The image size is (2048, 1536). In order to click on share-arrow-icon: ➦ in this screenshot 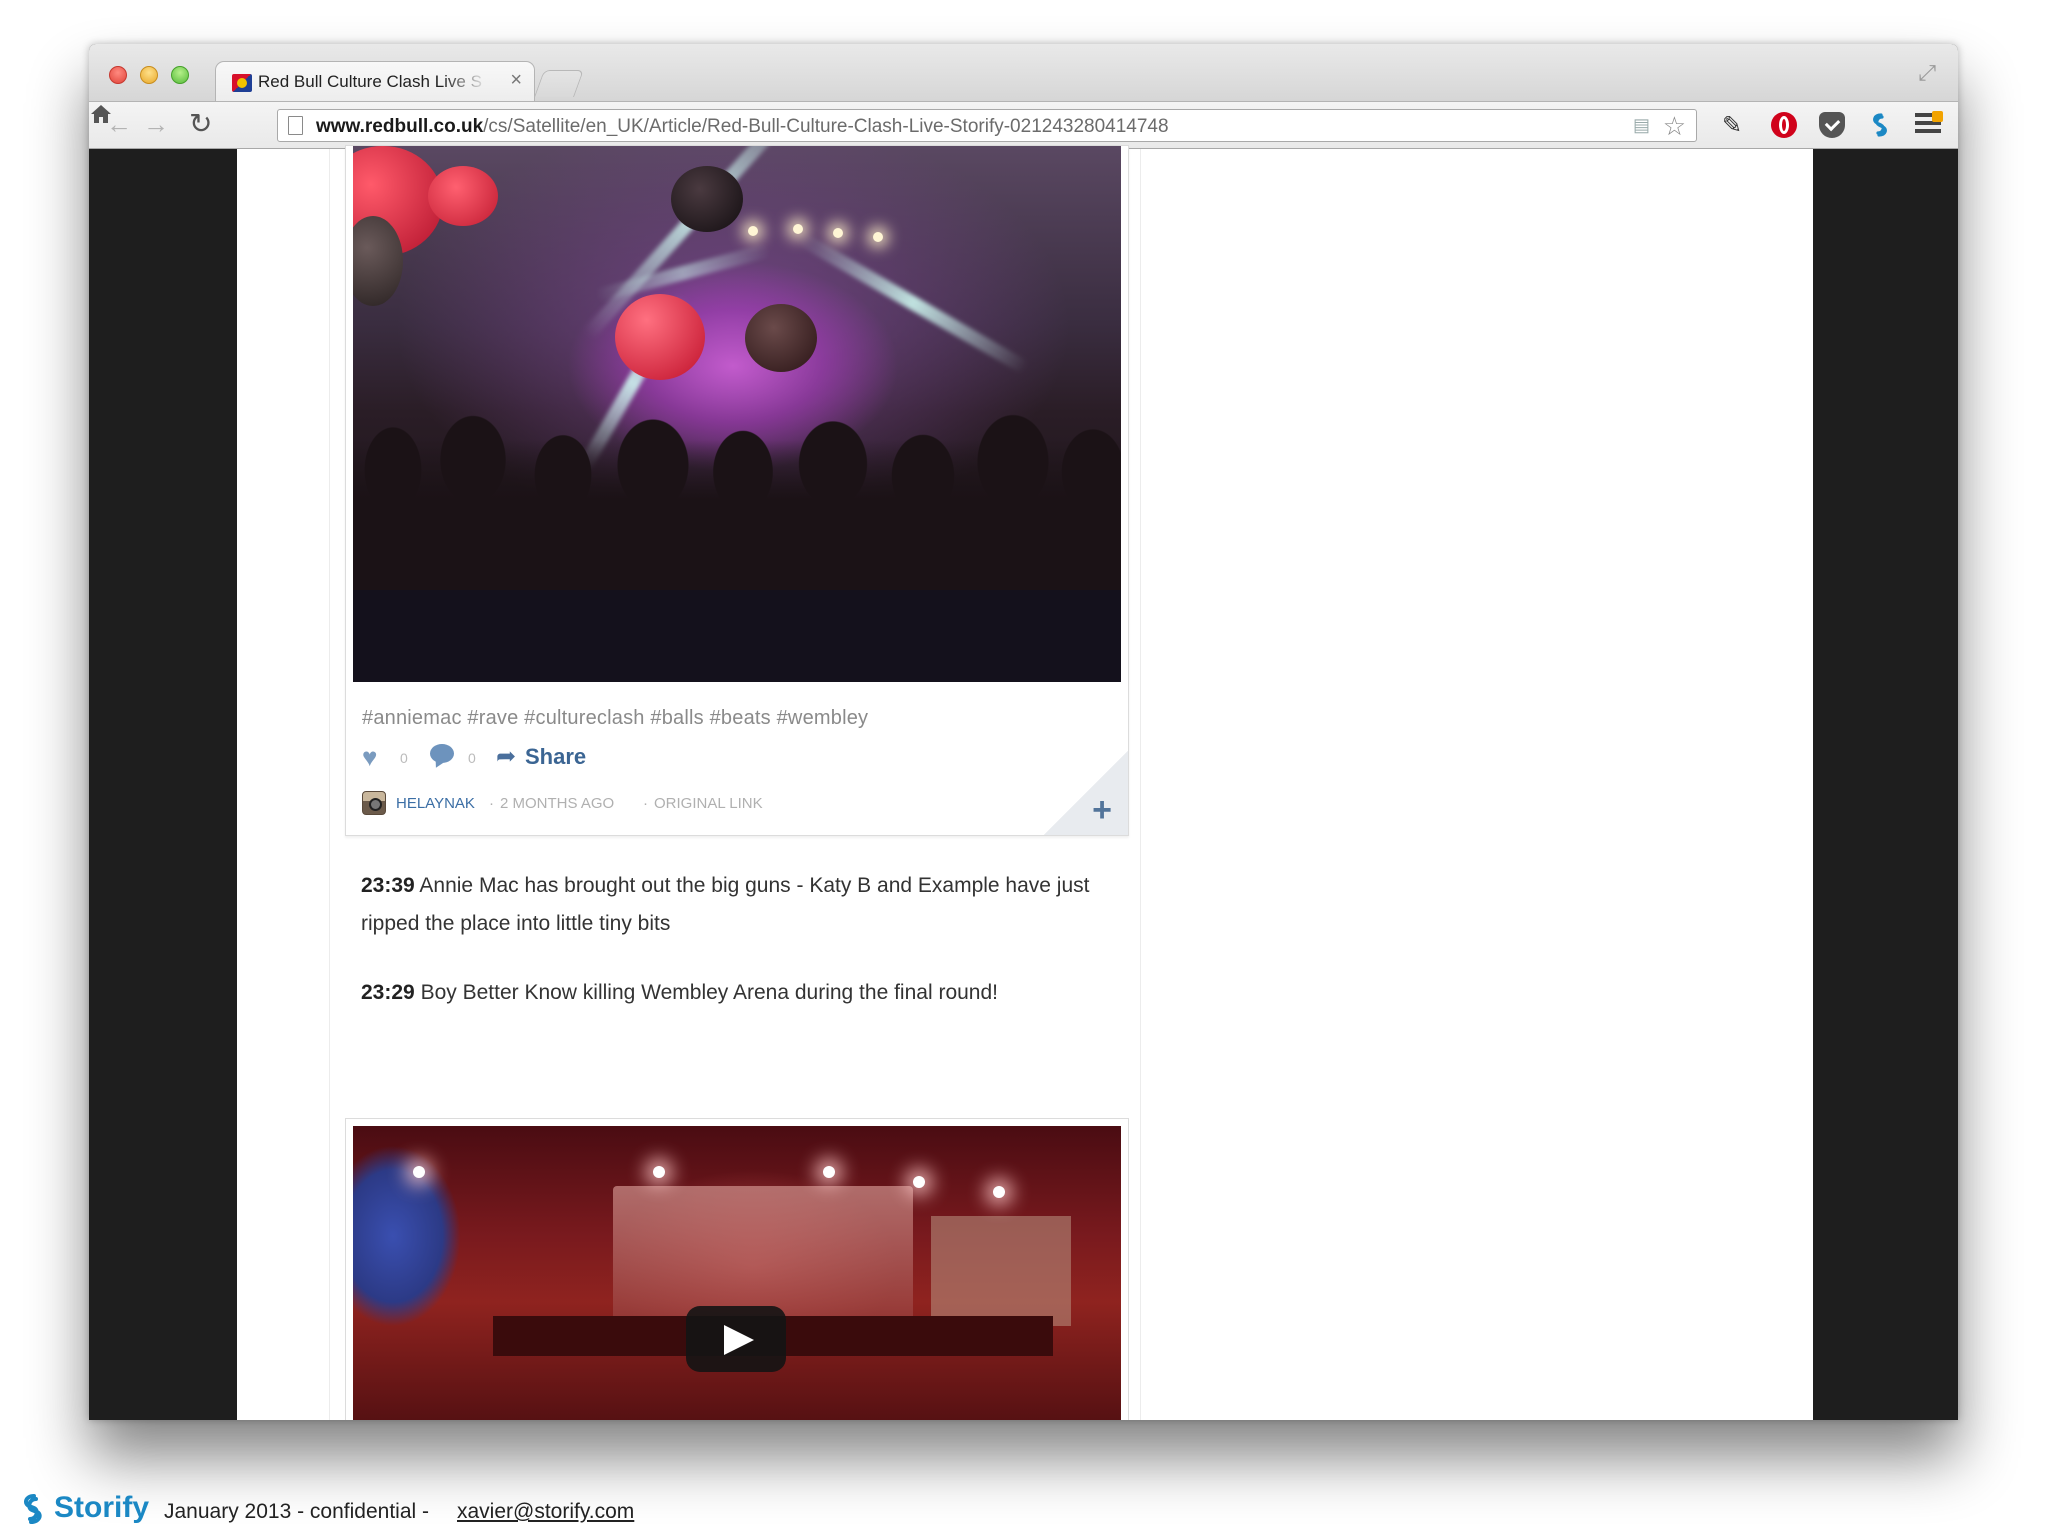, I will do `click(506, 756)`.